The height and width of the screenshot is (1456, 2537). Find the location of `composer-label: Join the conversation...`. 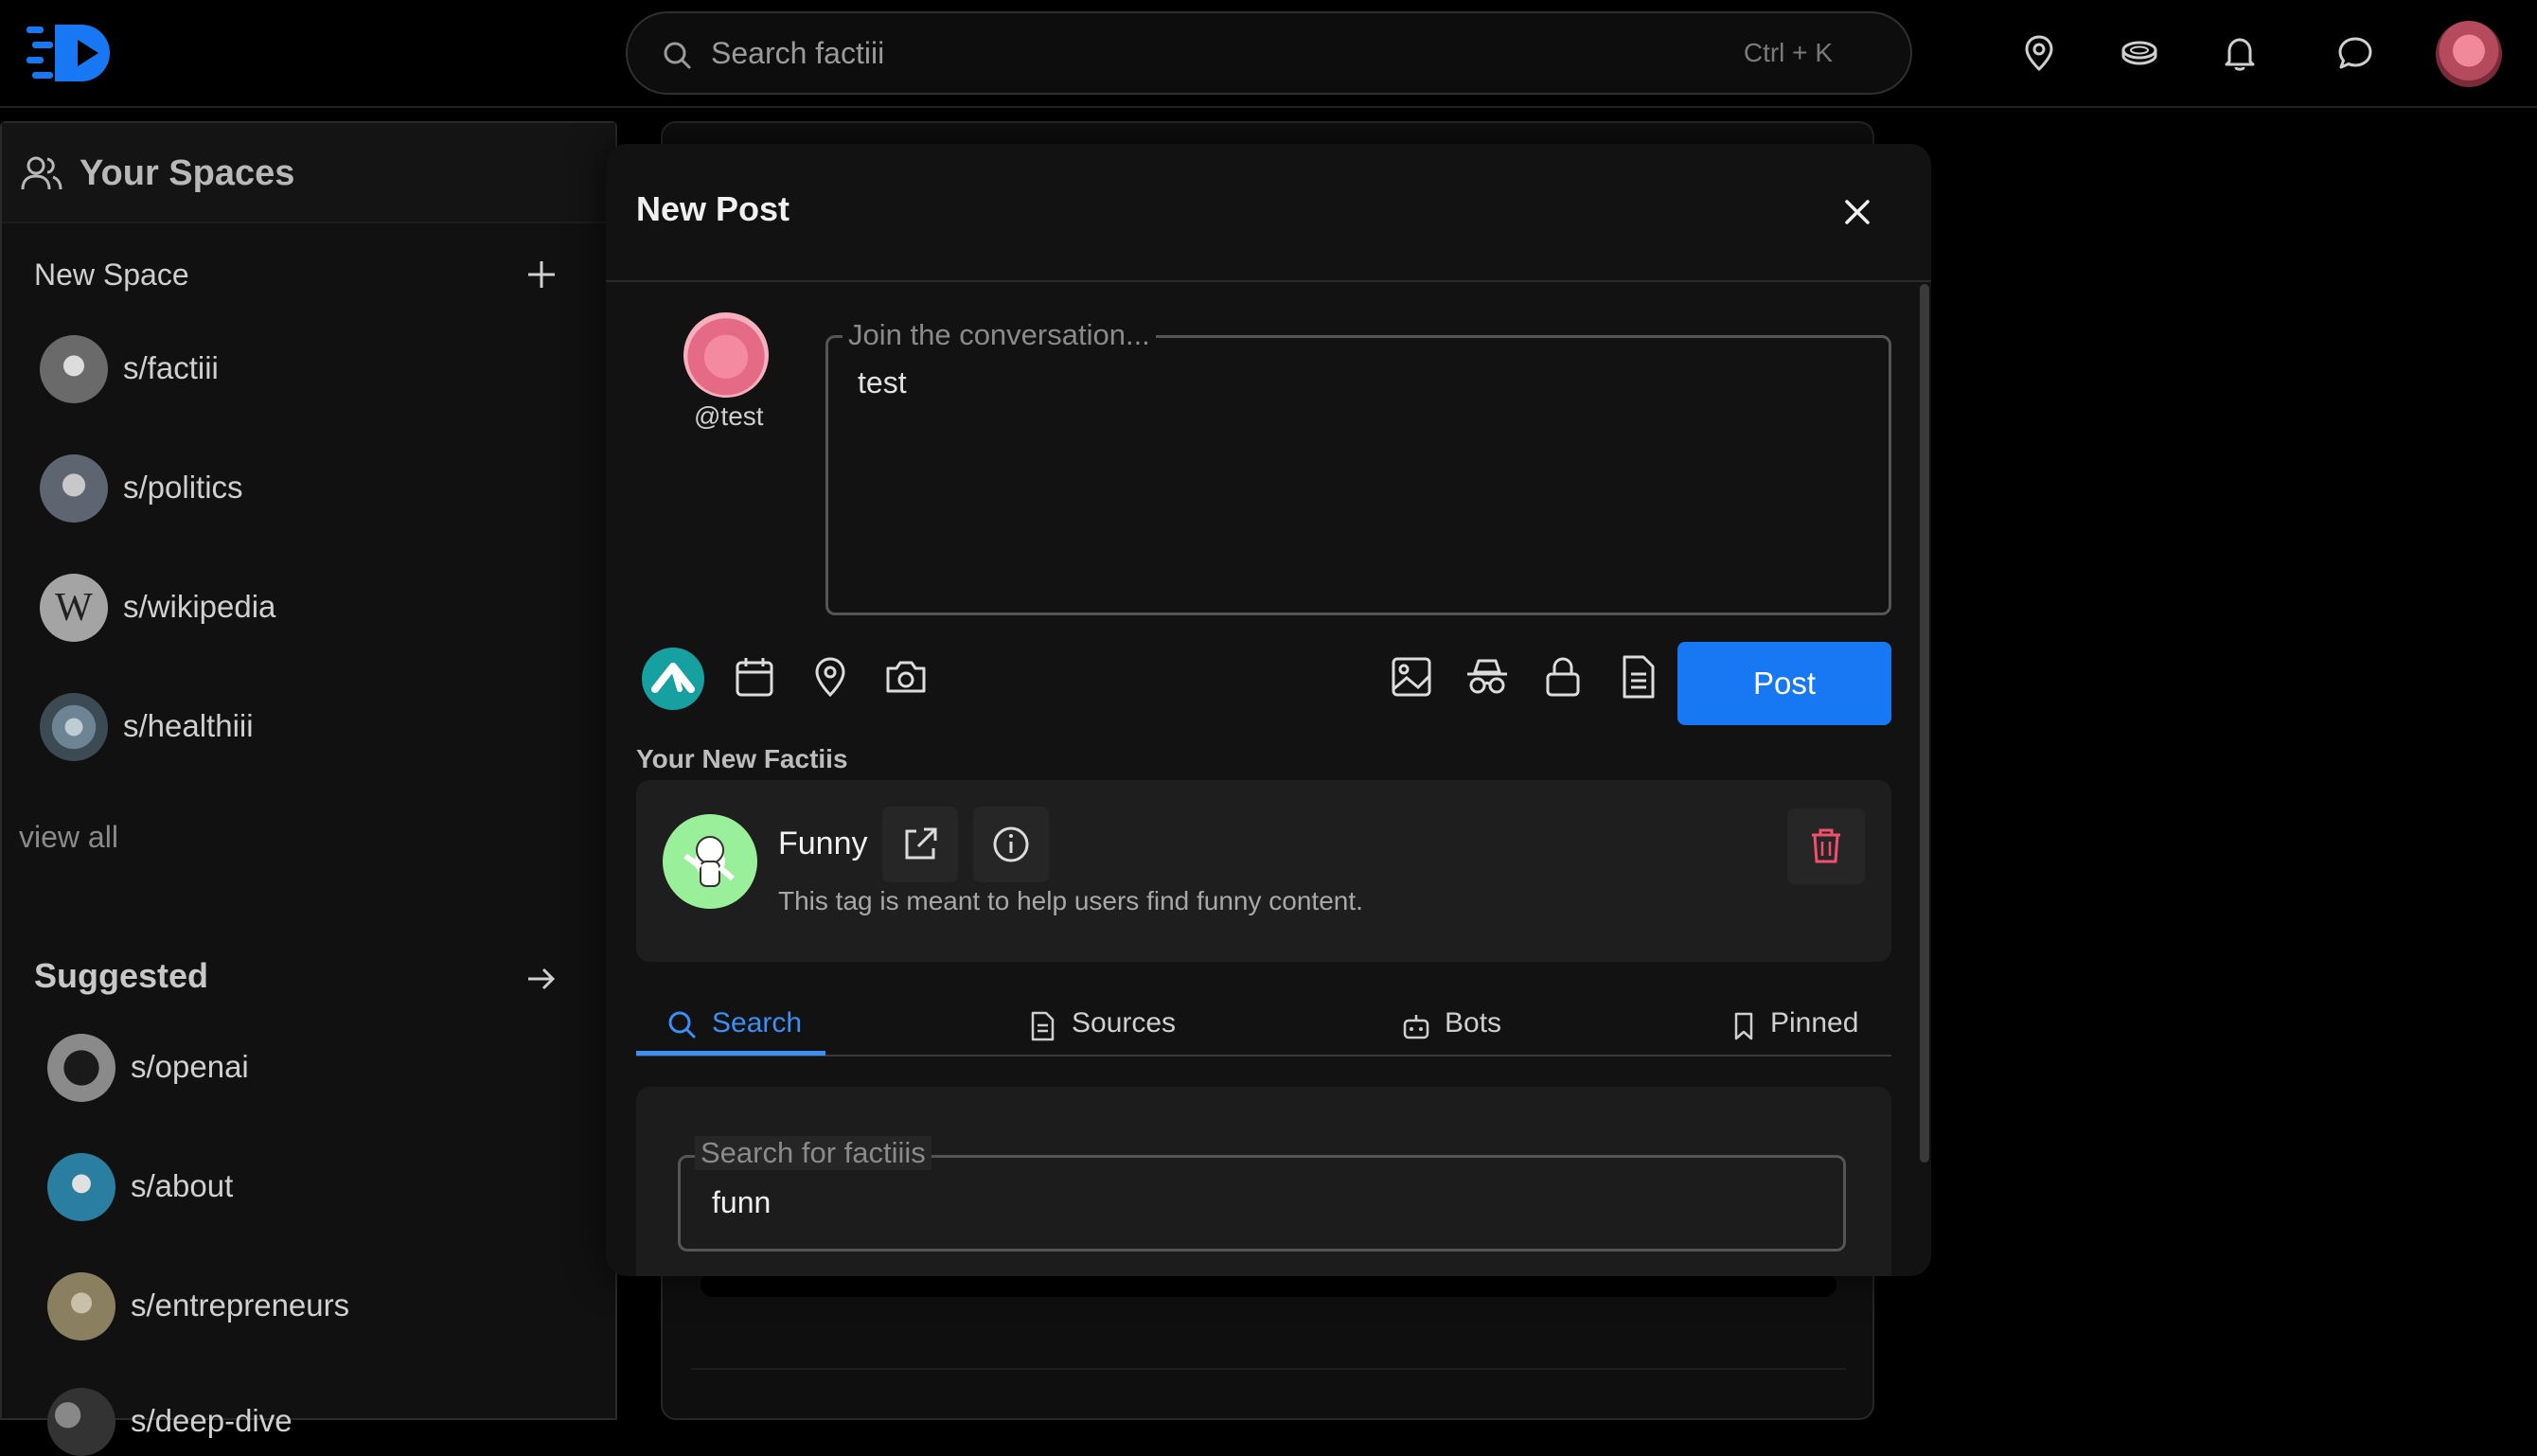

composer-label: Join the conversation... is located at coordinates (1000, 335).